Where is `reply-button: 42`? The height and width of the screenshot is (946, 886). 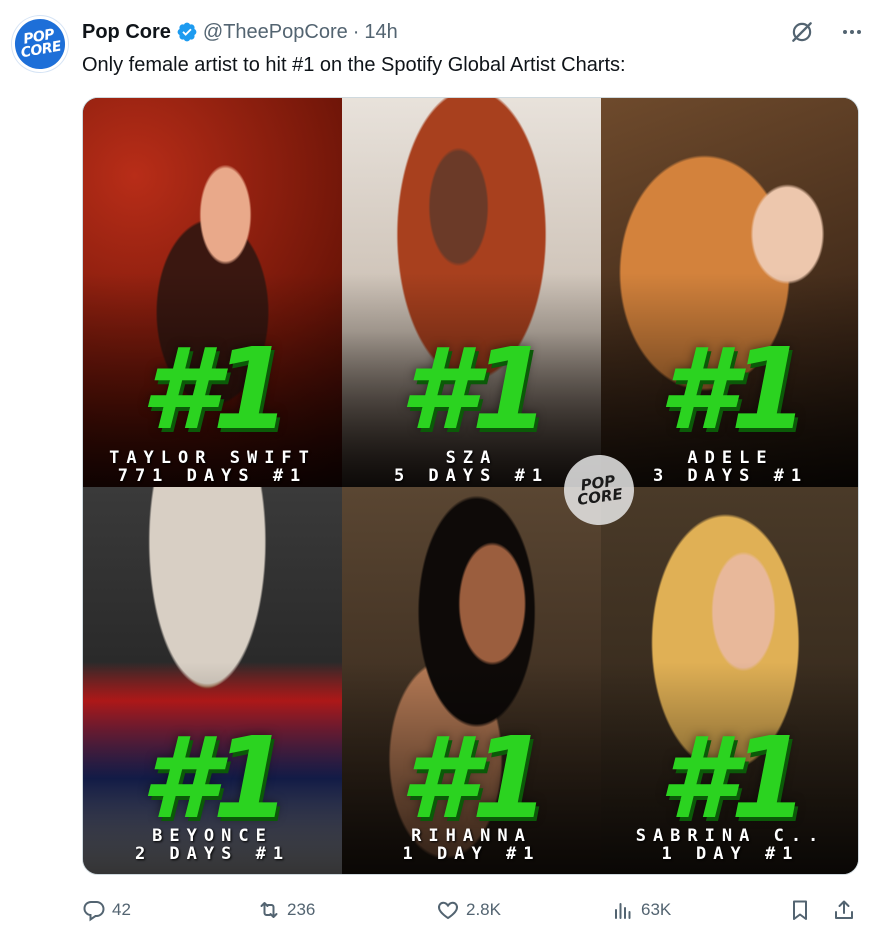
reply-button: 42 is located at coordinates (106, 910).